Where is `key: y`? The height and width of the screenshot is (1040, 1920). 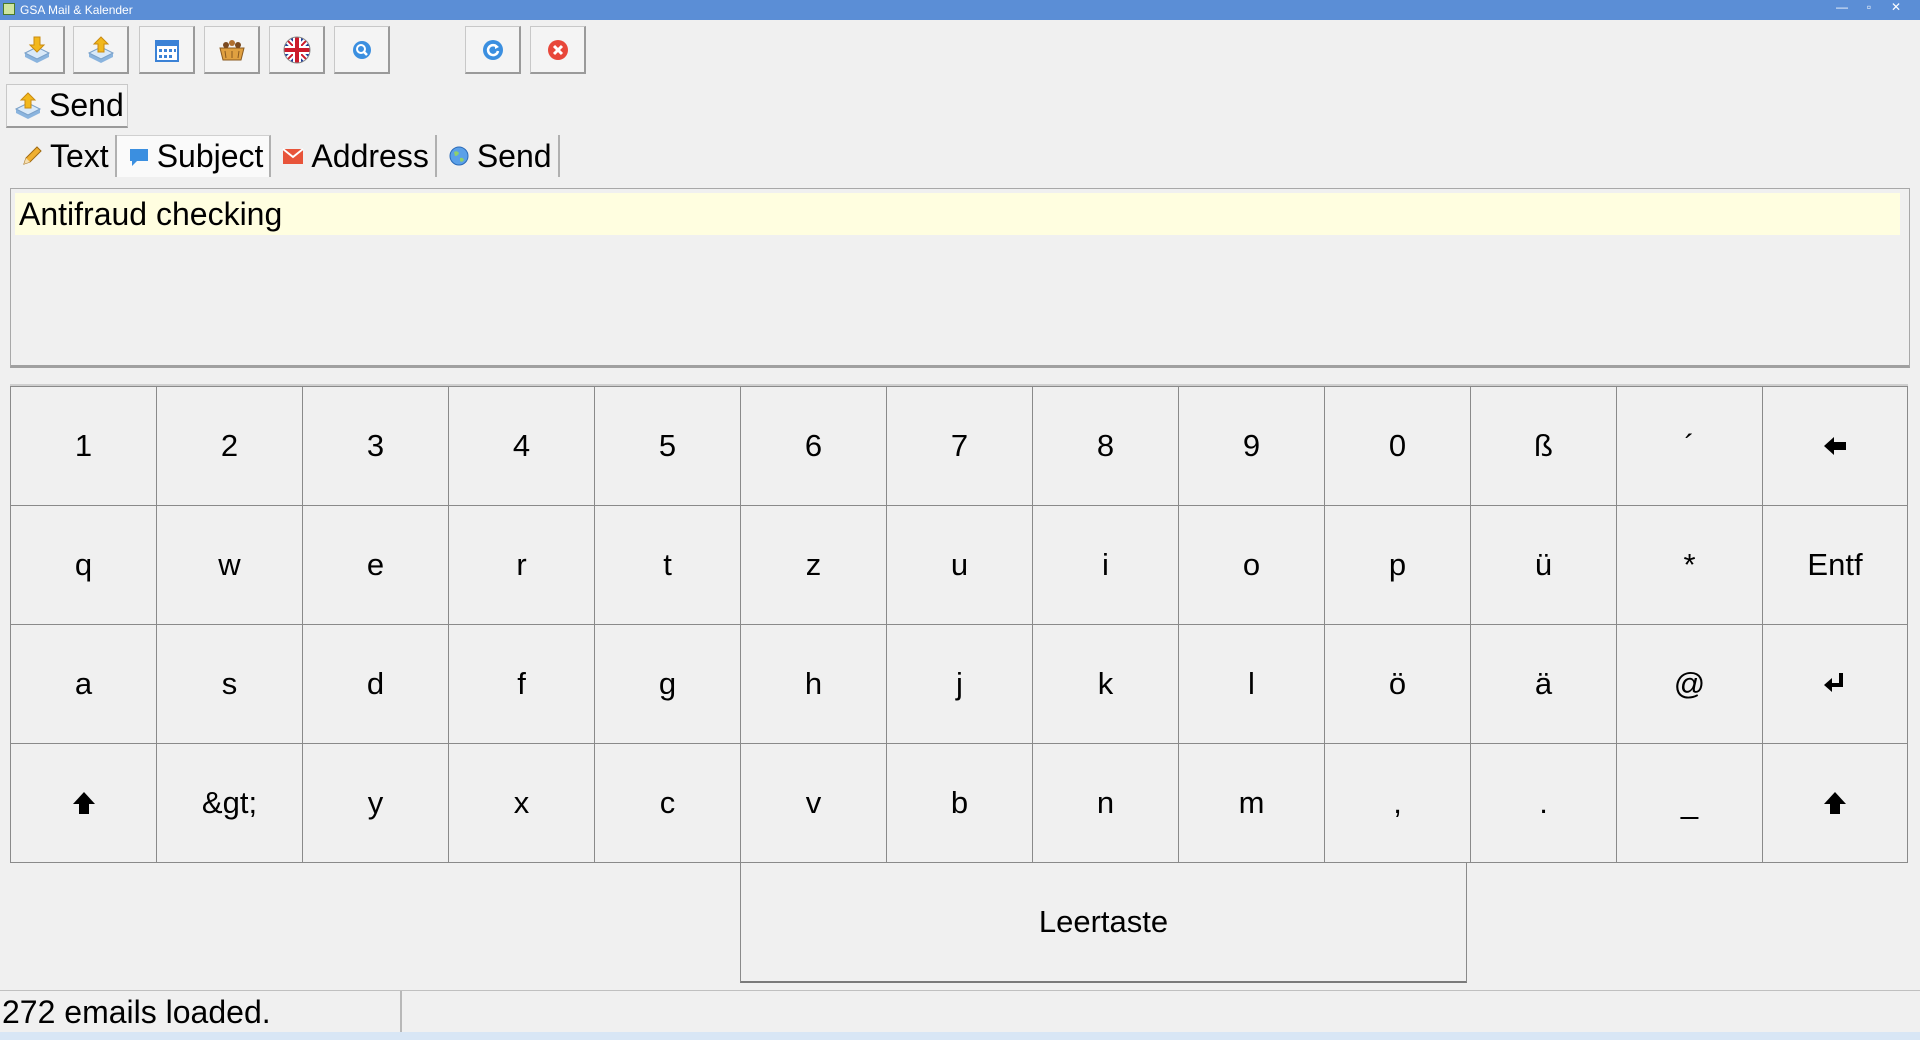
key: y is located at coordinates (375, 803).